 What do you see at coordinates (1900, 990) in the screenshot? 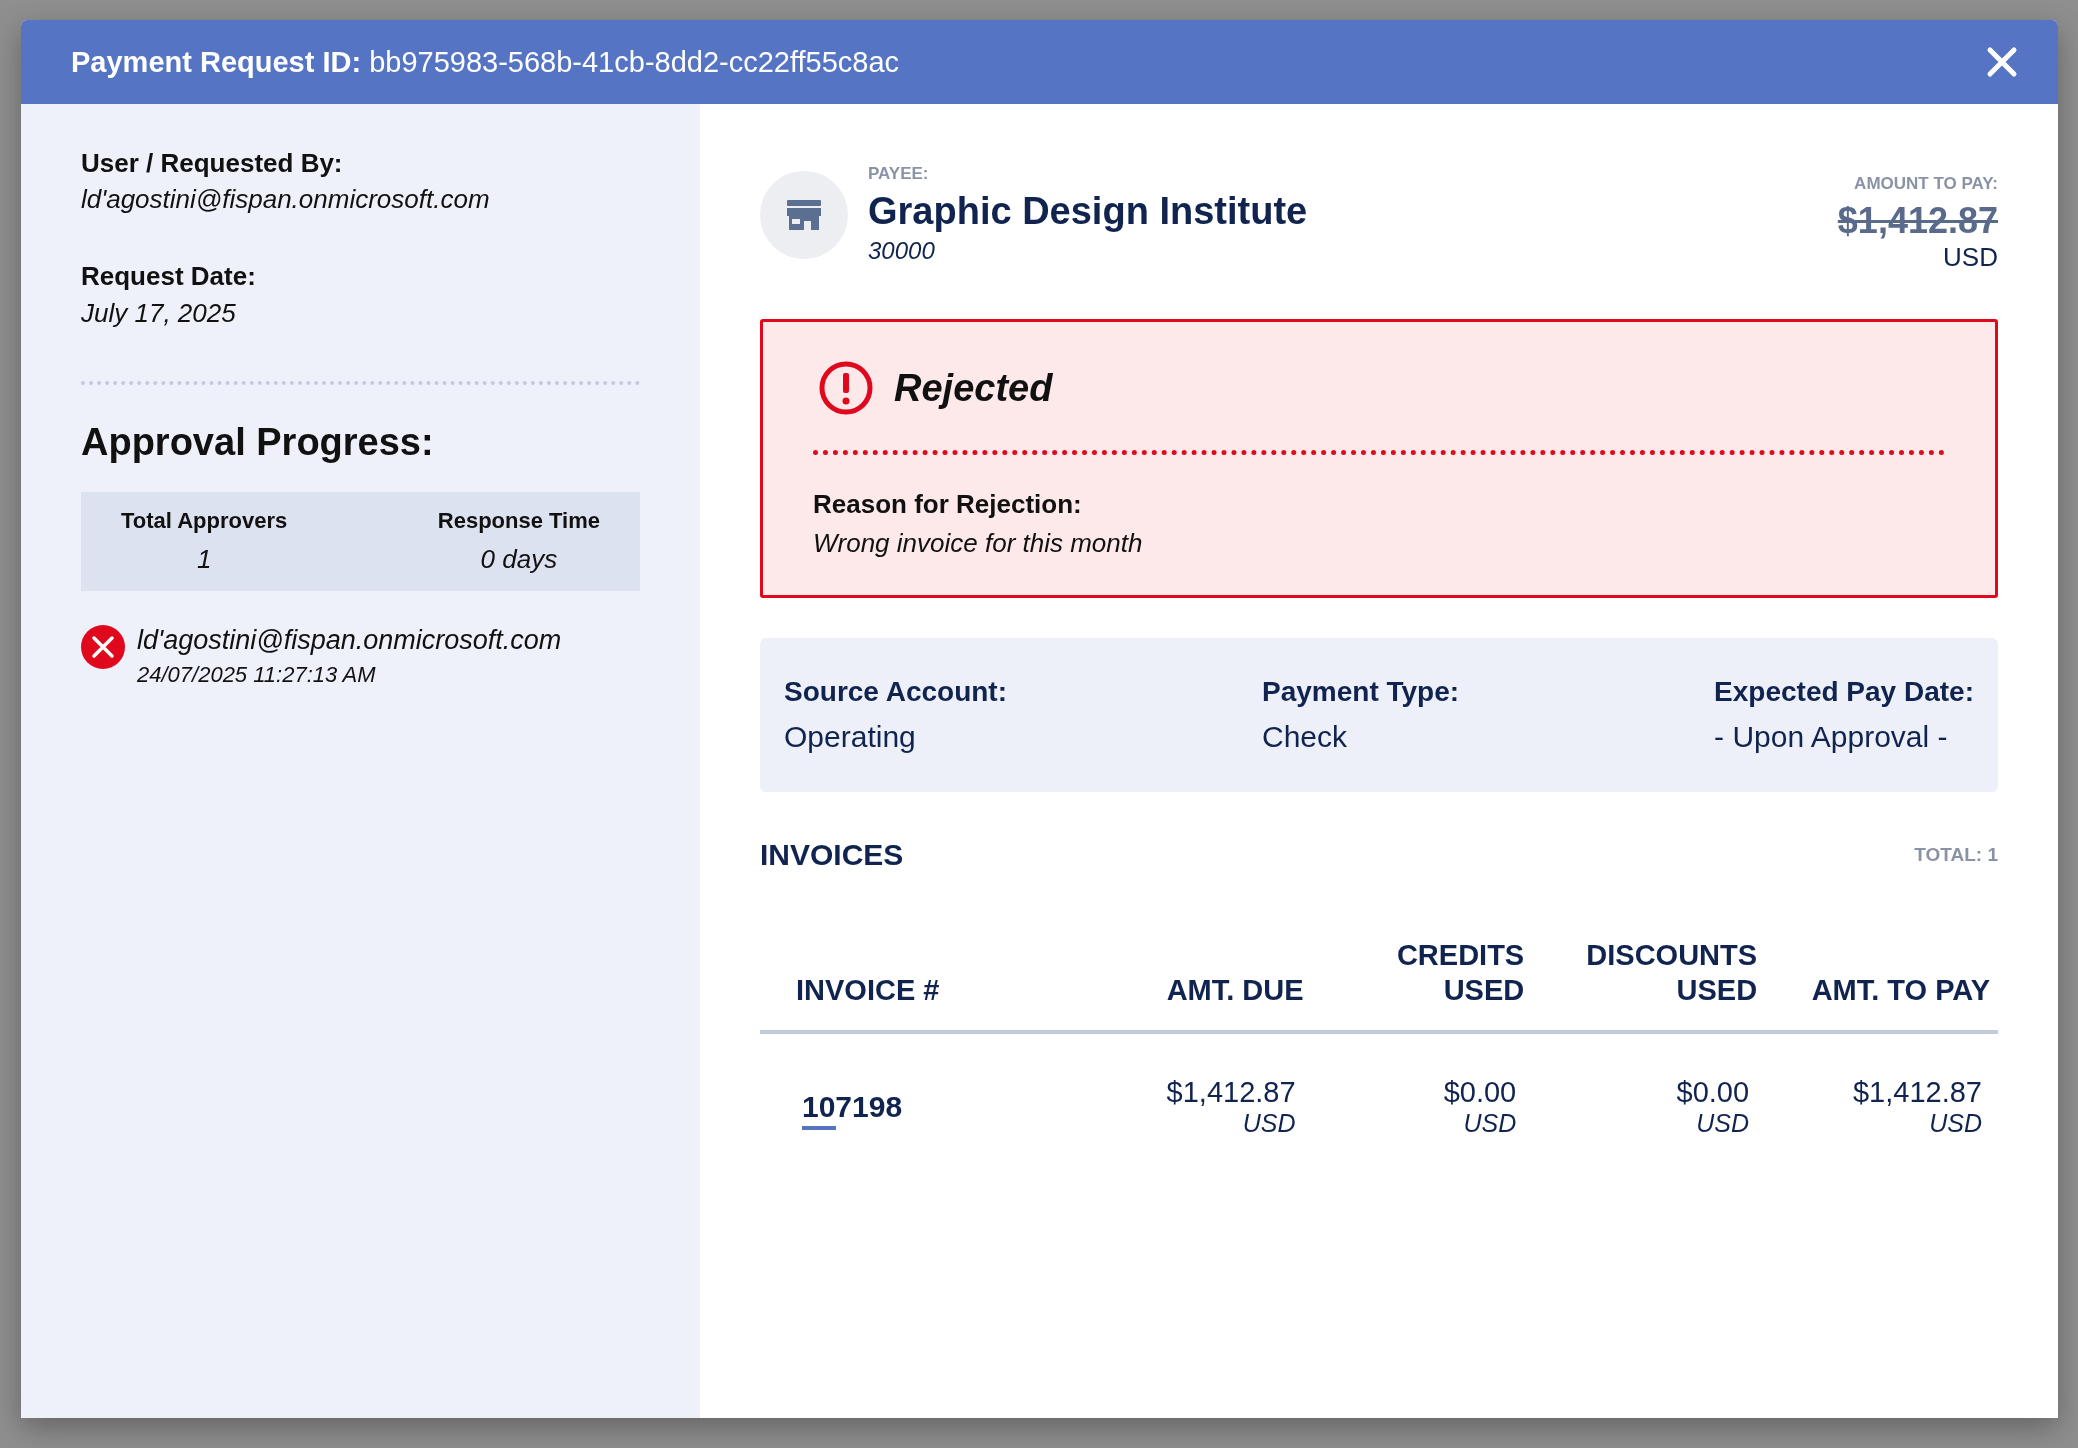
I see `column-header: AMT. TO PAY` at bounding box center [1900, 990].